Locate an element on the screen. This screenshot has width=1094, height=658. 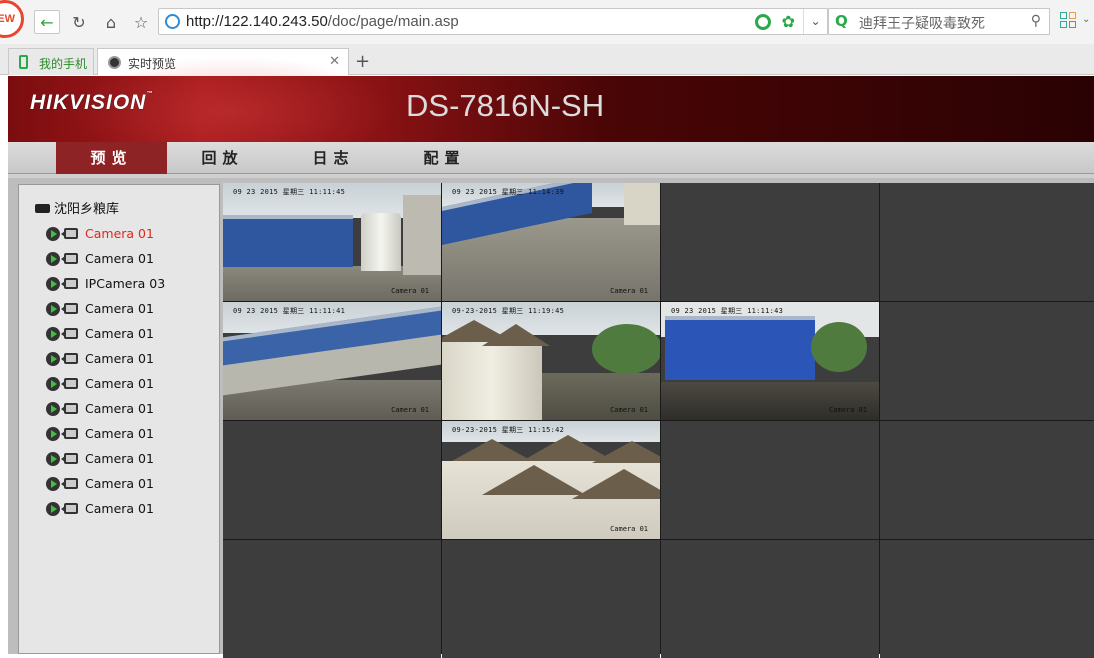
reload-icon: ↻ is located at coordinates (79, 22).